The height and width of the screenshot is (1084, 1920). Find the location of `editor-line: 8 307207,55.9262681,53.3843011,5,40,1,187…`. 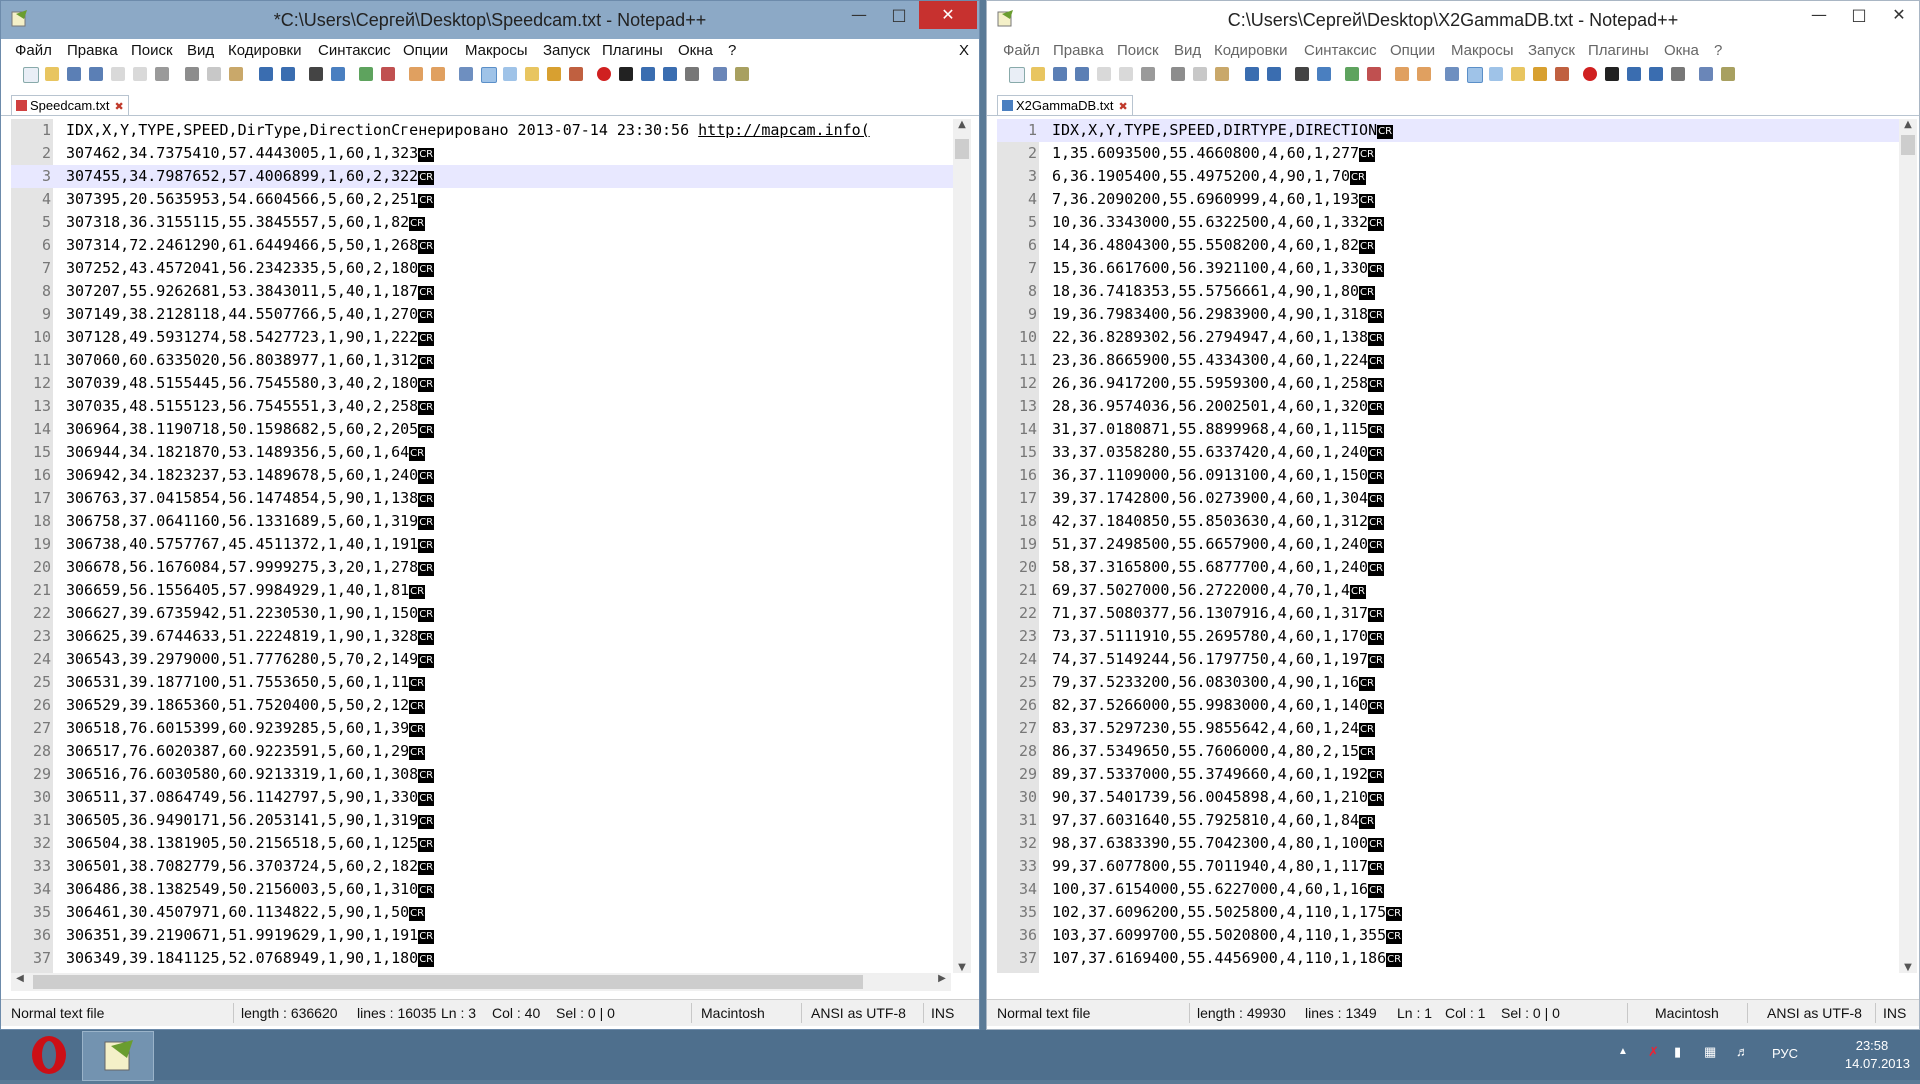

editor-line: 8 307207,55.9262681,53.3843011,5,40,1,187… is located at coordinates (482, 291).